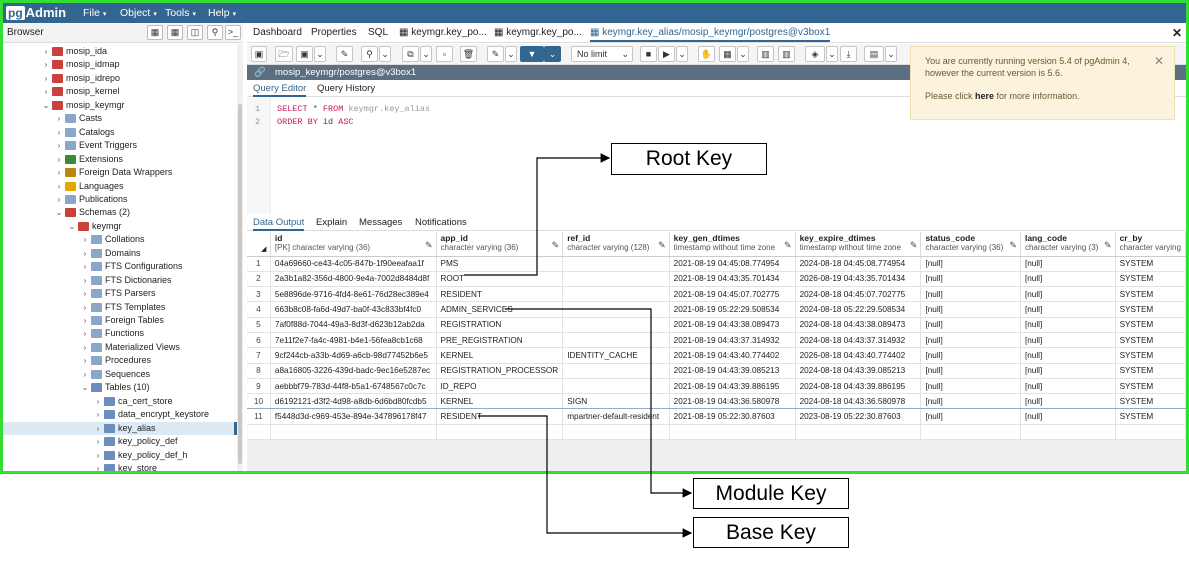  What do you see at coordinates (858, 416) in the screenshot?
I see `table-cell: 2023-08-19 05:22:30.87603` at bounding box center [858, 416].